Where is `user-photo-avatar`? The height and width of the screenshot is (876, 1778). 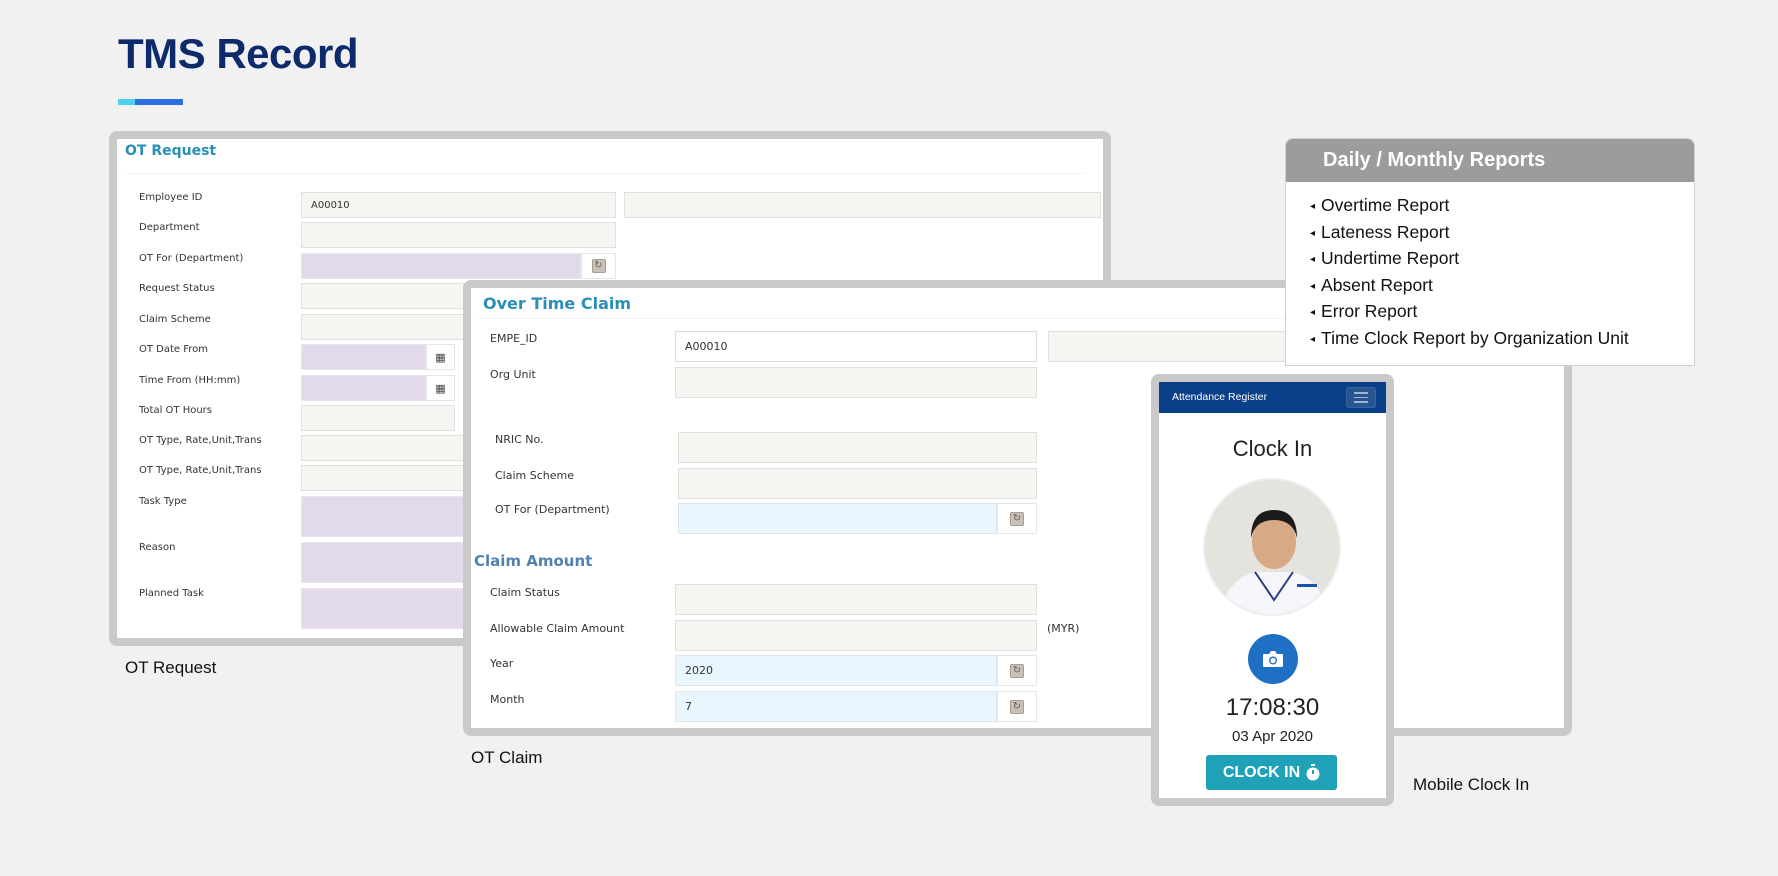 user-photo-avatar is located at coordinates (1272, 547).